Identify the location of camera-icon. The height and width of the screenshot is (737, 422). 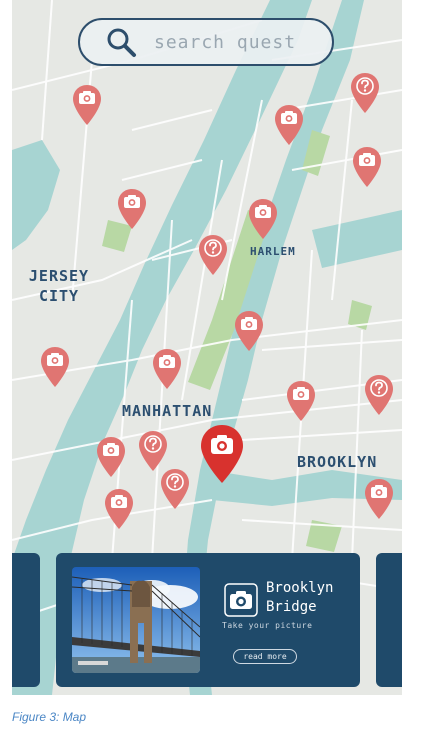
(241, 600).